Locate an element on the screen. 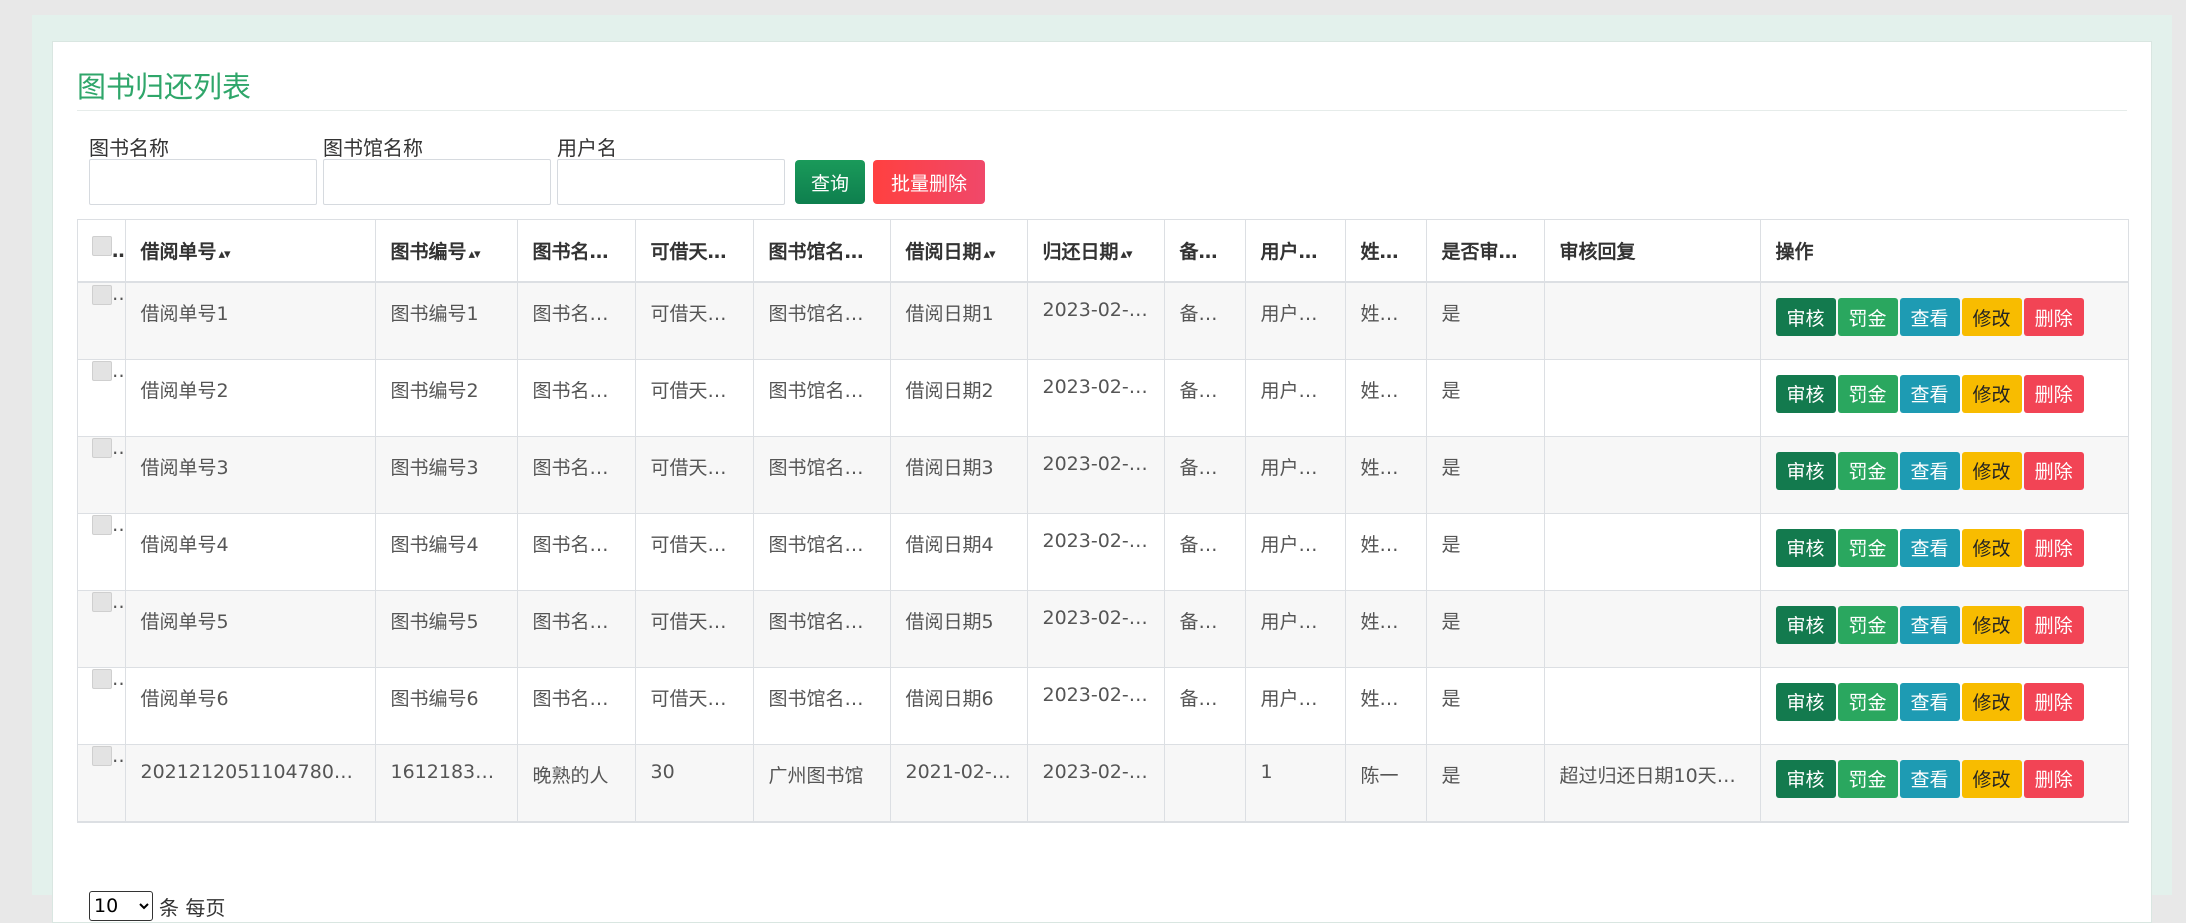 The image size is (2186, 923). column-header: 备注 ▴▾ is located at coordinates (1205, 251).